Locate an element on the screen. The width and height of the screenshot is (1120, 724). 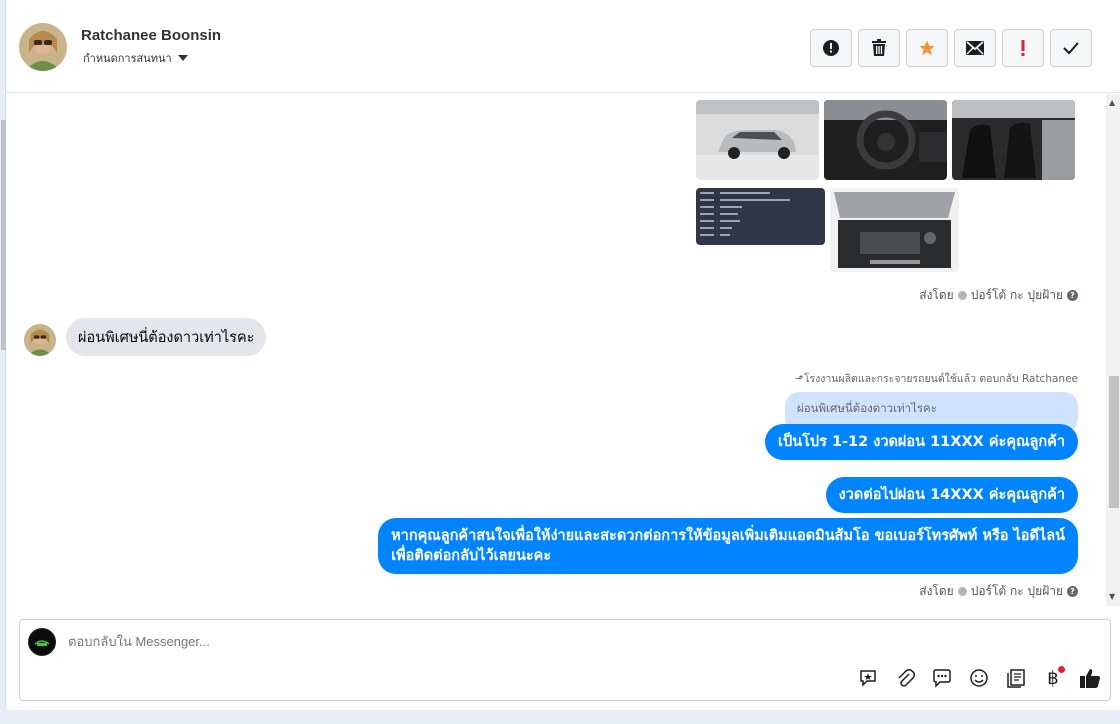
message-line: เพื่อติดต่อกลับไว้เลยนะคะ is located at coordinates (471, 556).